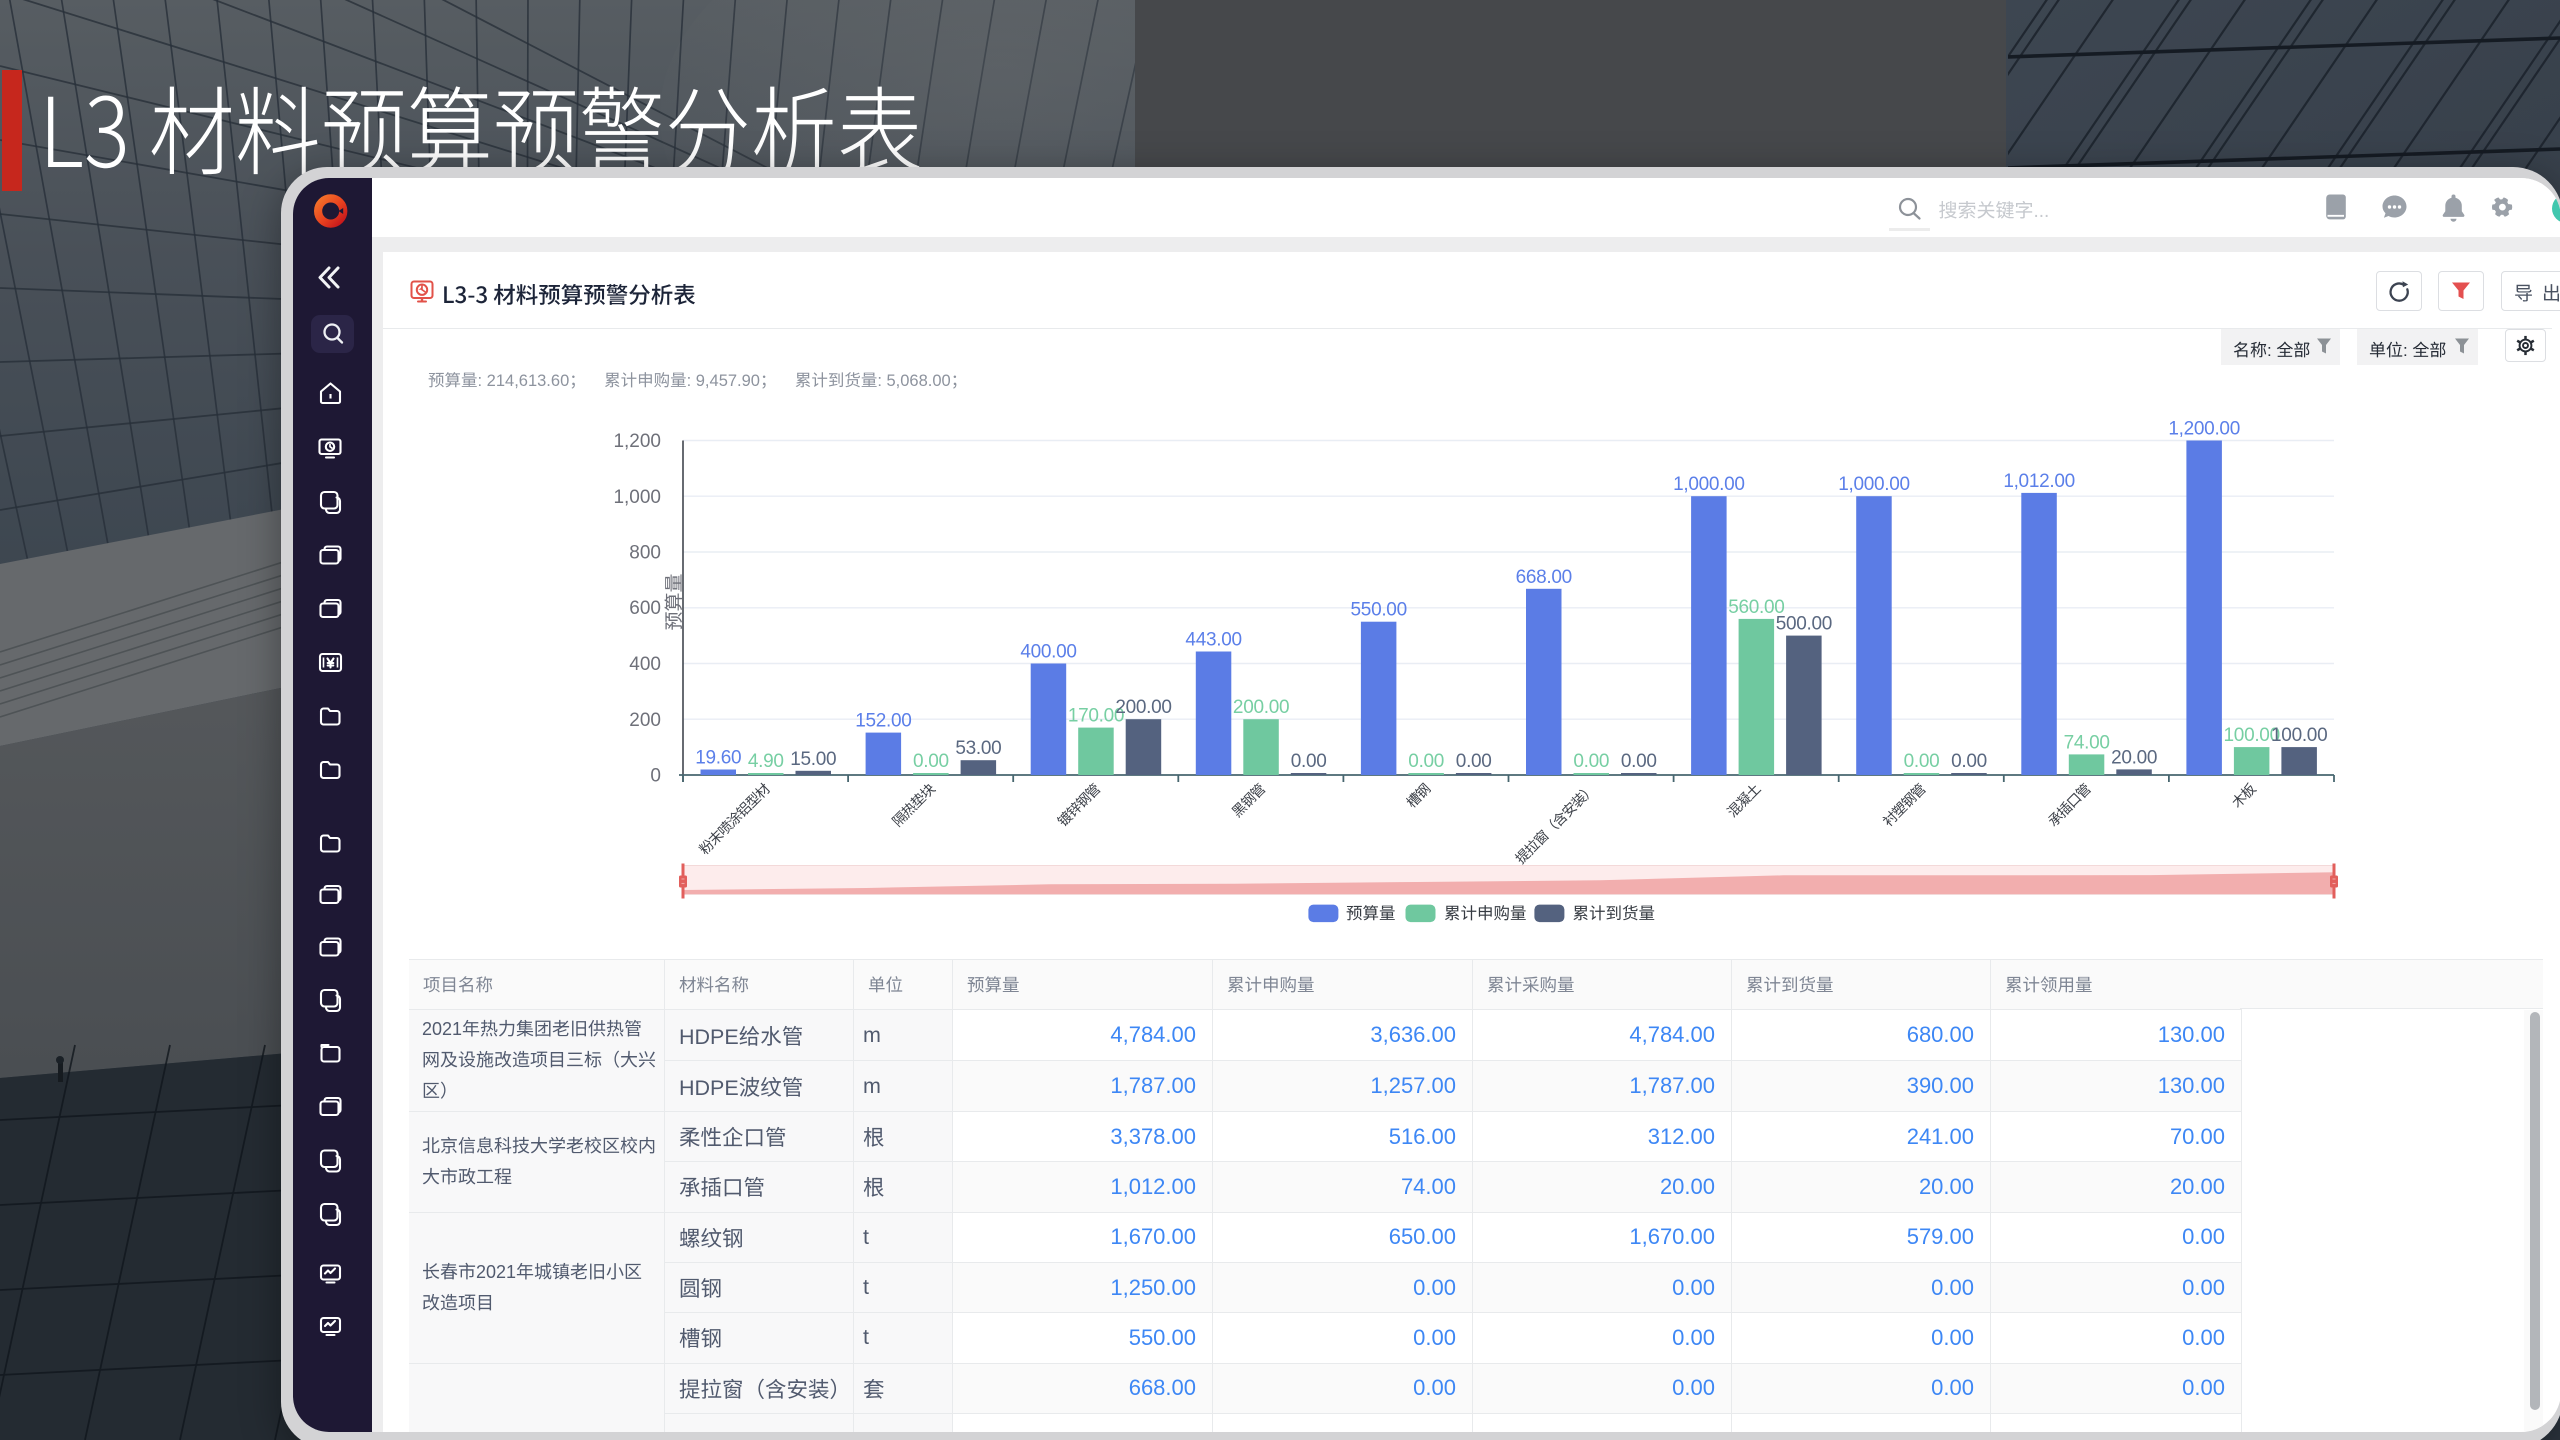 The height and width of the screenshot is (1440, 2560). I want to click on svg-text: 152.00, so click(883, 721).